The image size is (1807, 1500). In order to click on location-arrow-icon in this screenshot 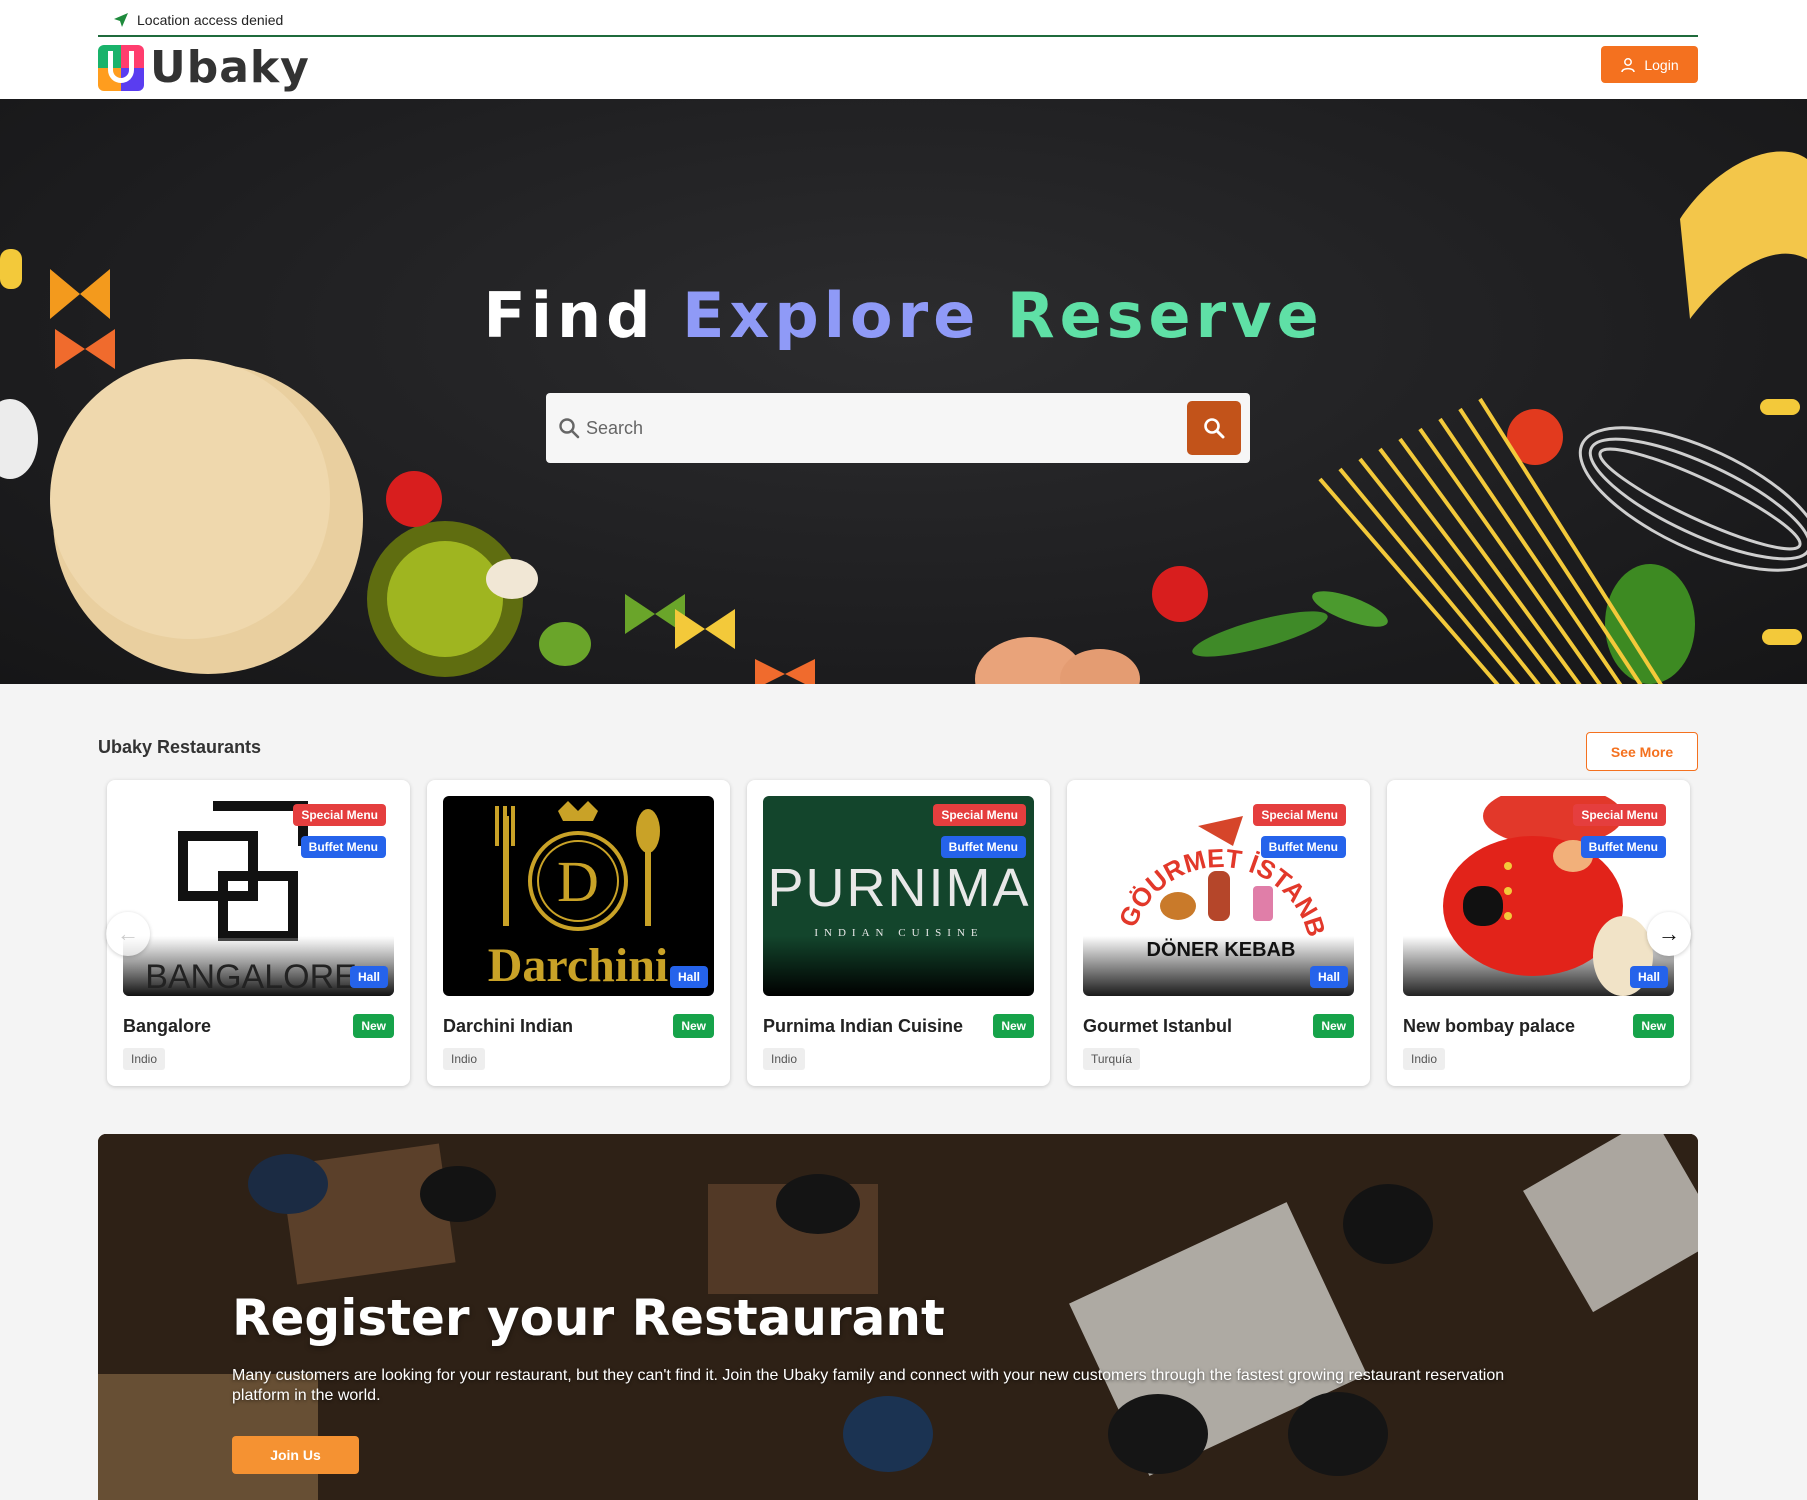, I will do `click(121, 20)`.